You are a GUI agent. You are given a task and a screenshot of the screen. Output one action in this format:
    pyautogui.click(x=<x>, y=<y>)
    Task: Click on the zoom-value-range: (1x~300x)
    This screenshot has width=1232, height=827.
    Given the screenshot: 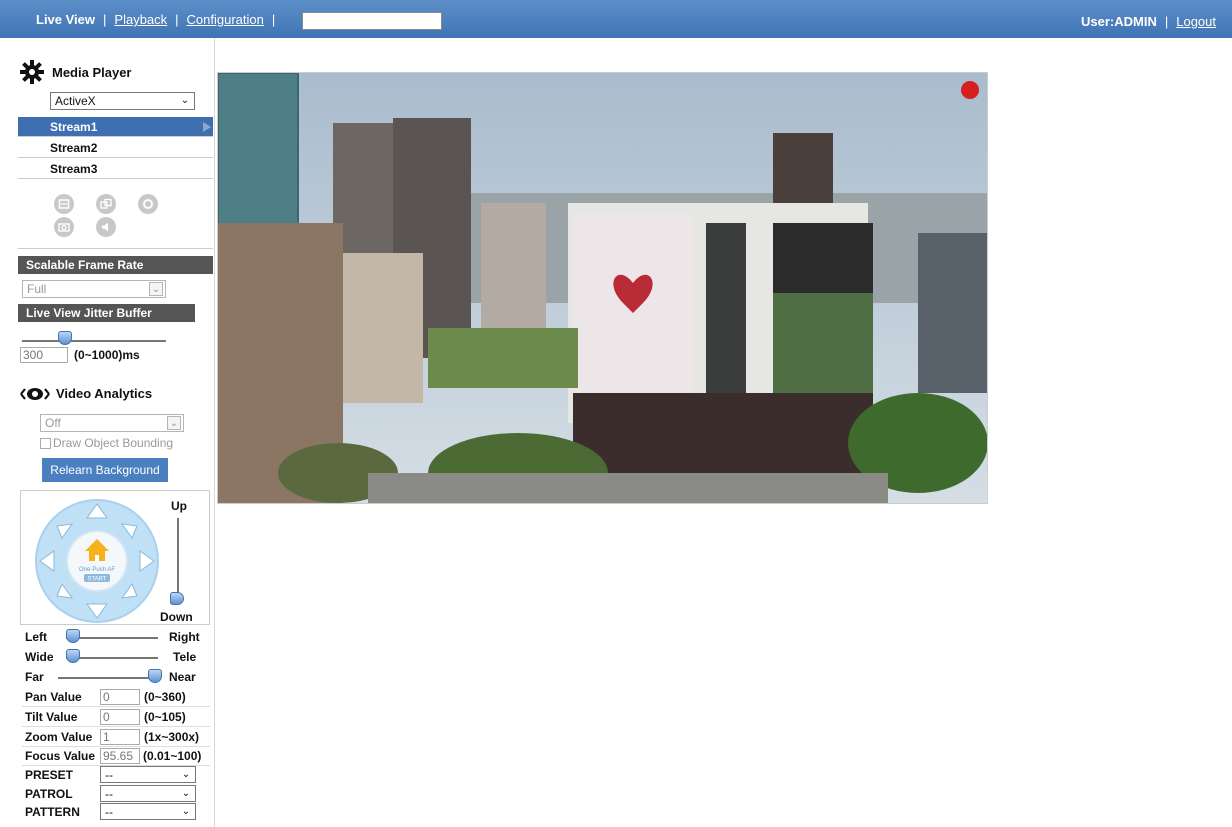 What is the action you would take?
    pyautogui.click(x=172, y=737)
    